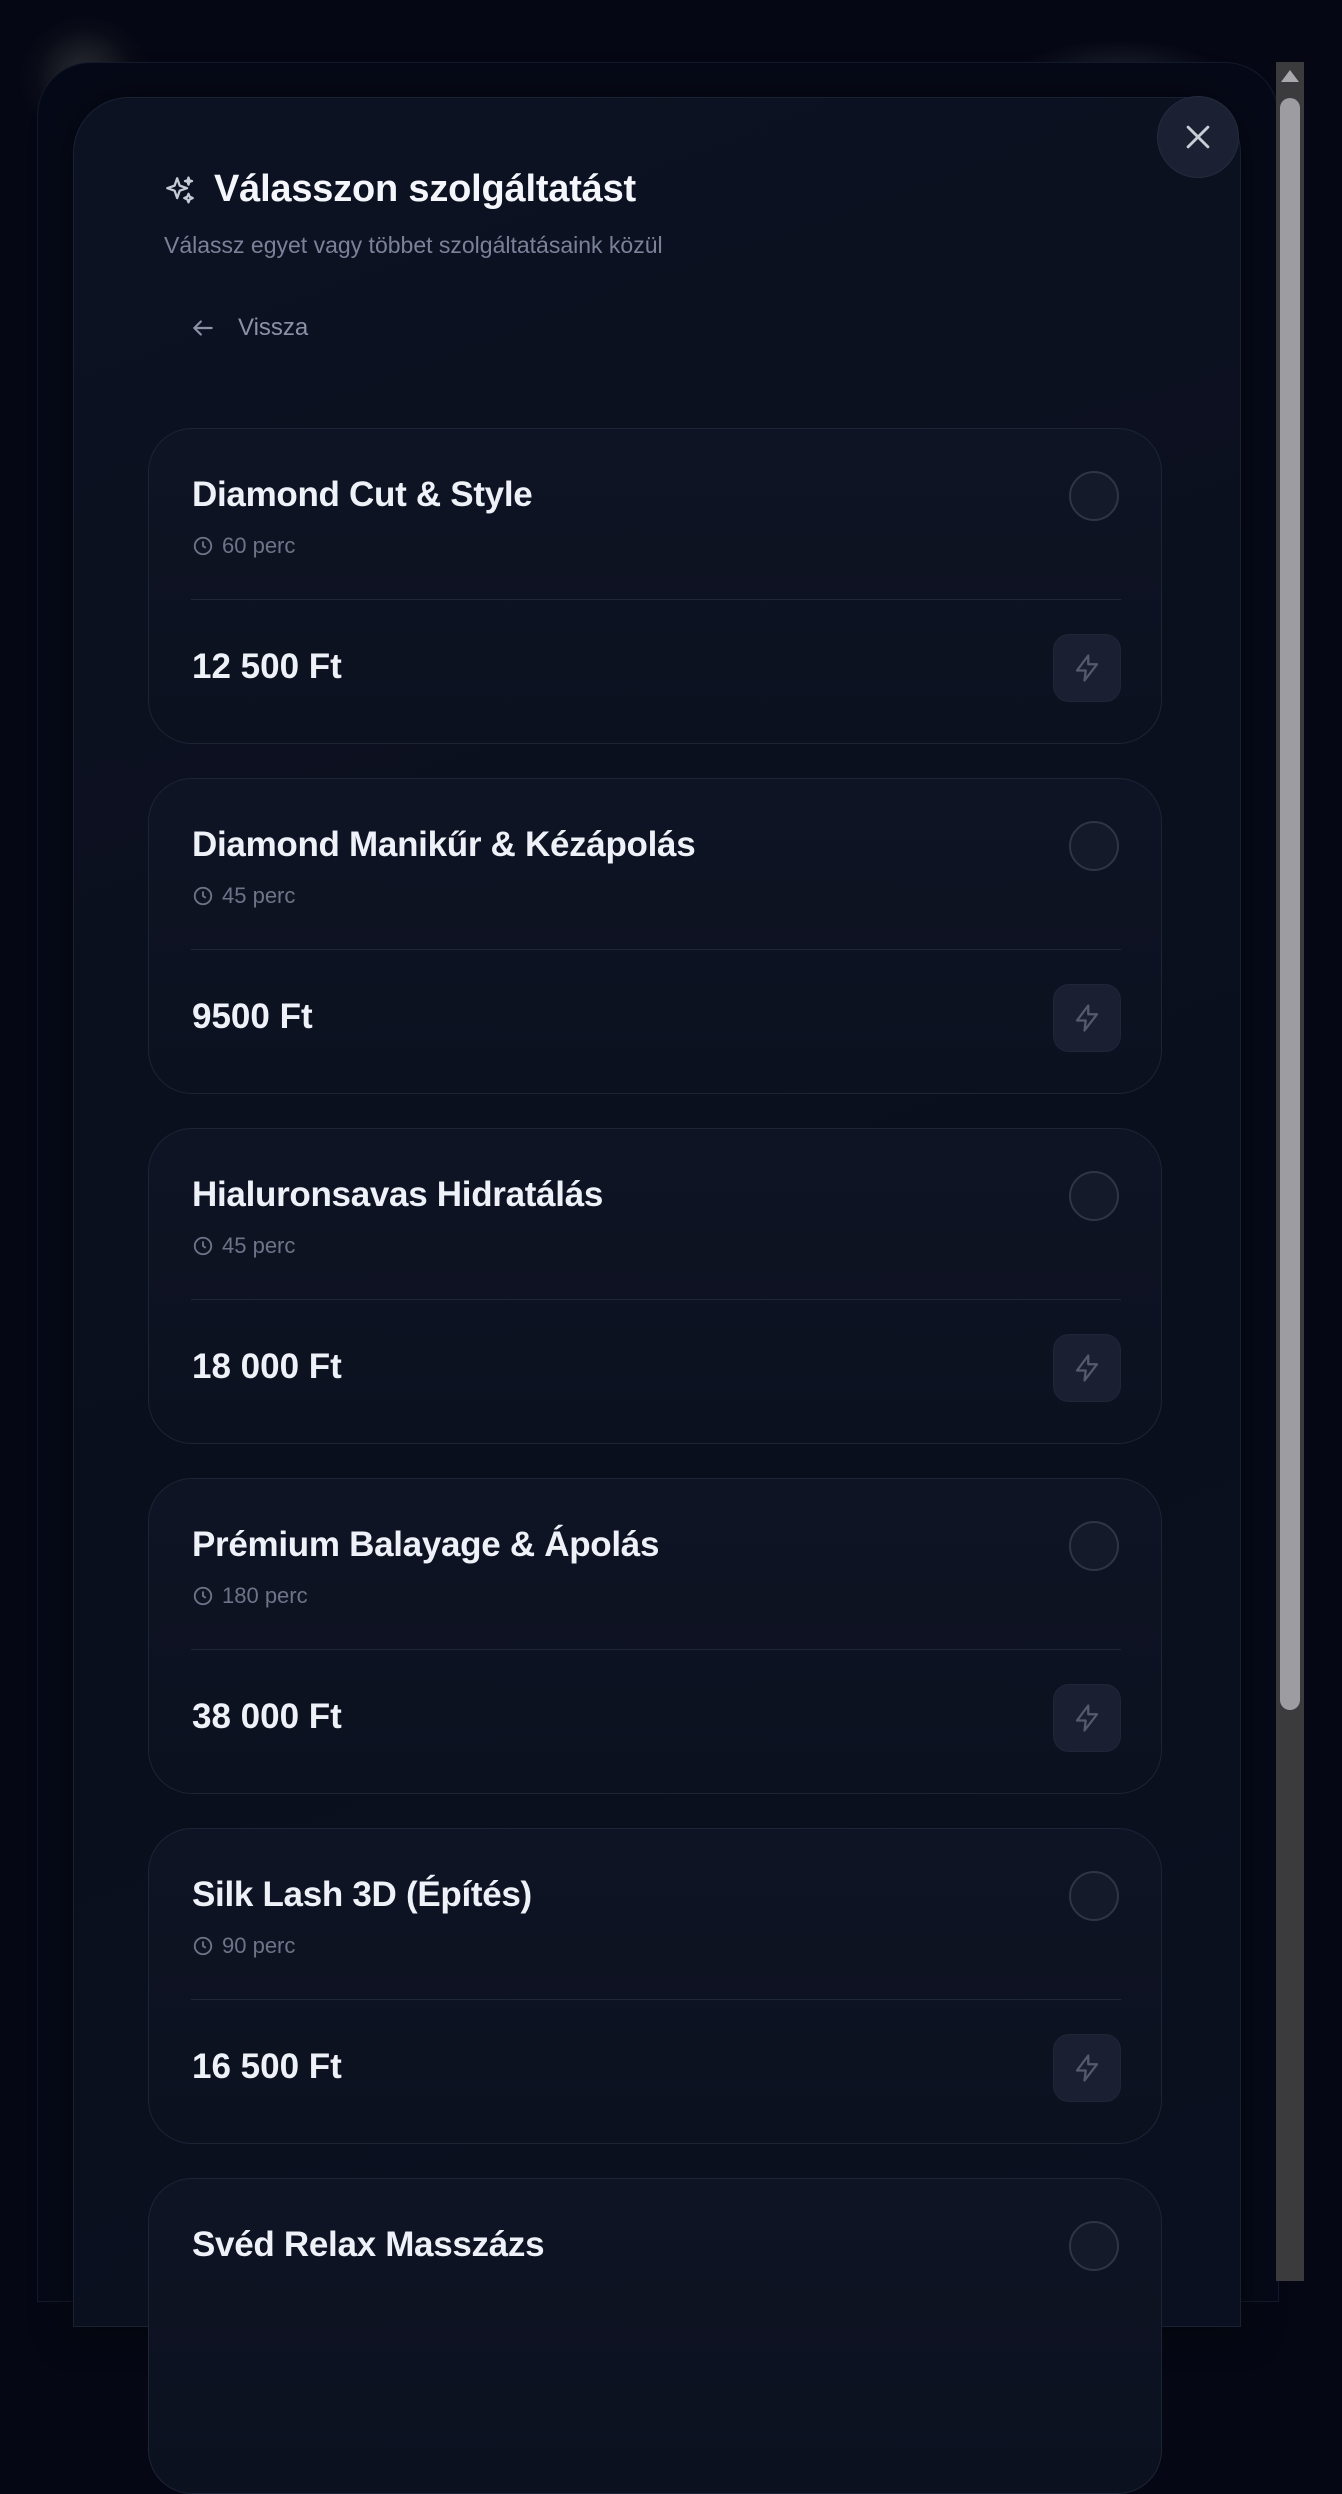 Image resolution: width=1342 pixels, height=2494 pixels. Describe the element at coordinates (1290, 904) in the screenshot. I see `scrollbar-thumb` at that location.